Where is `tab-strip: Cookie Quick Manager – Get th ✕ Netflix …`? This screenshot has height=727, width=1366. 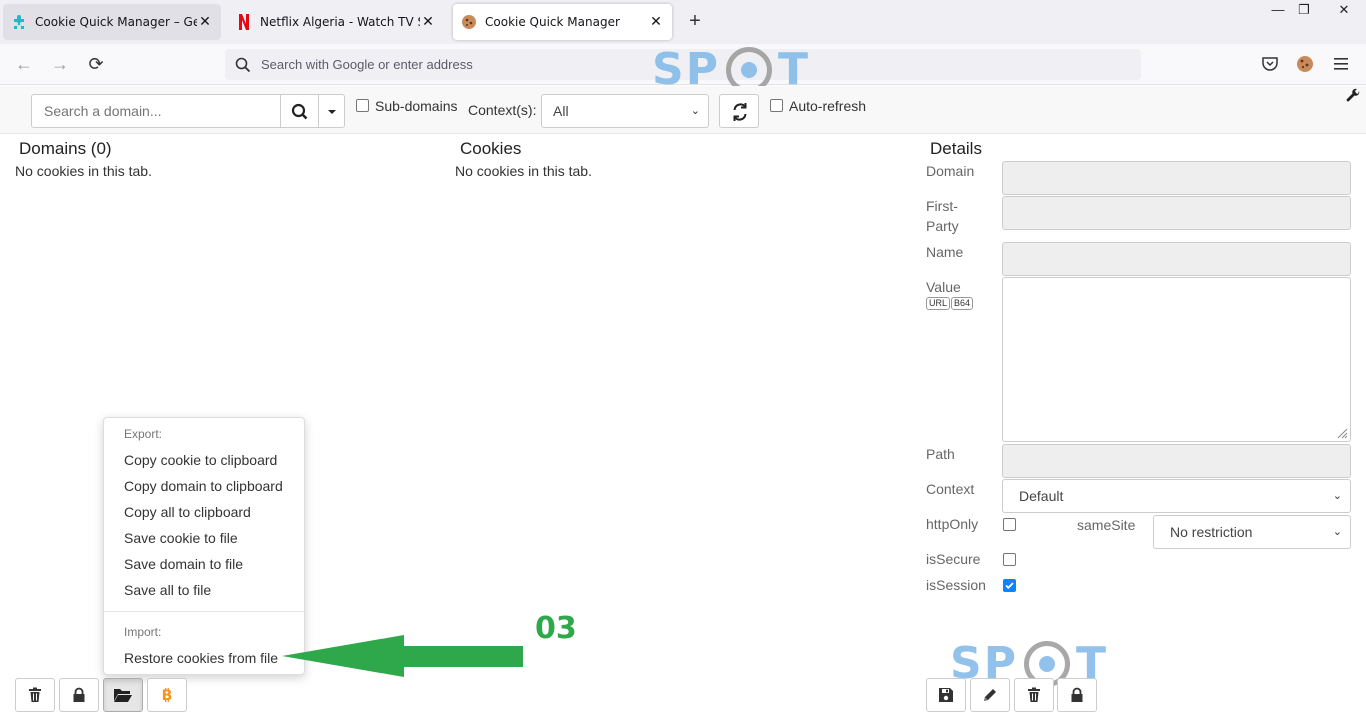 tab-strip: Cookie Quick Manager – Get th ✕ Netflix … is located at coordinates (683, 22).